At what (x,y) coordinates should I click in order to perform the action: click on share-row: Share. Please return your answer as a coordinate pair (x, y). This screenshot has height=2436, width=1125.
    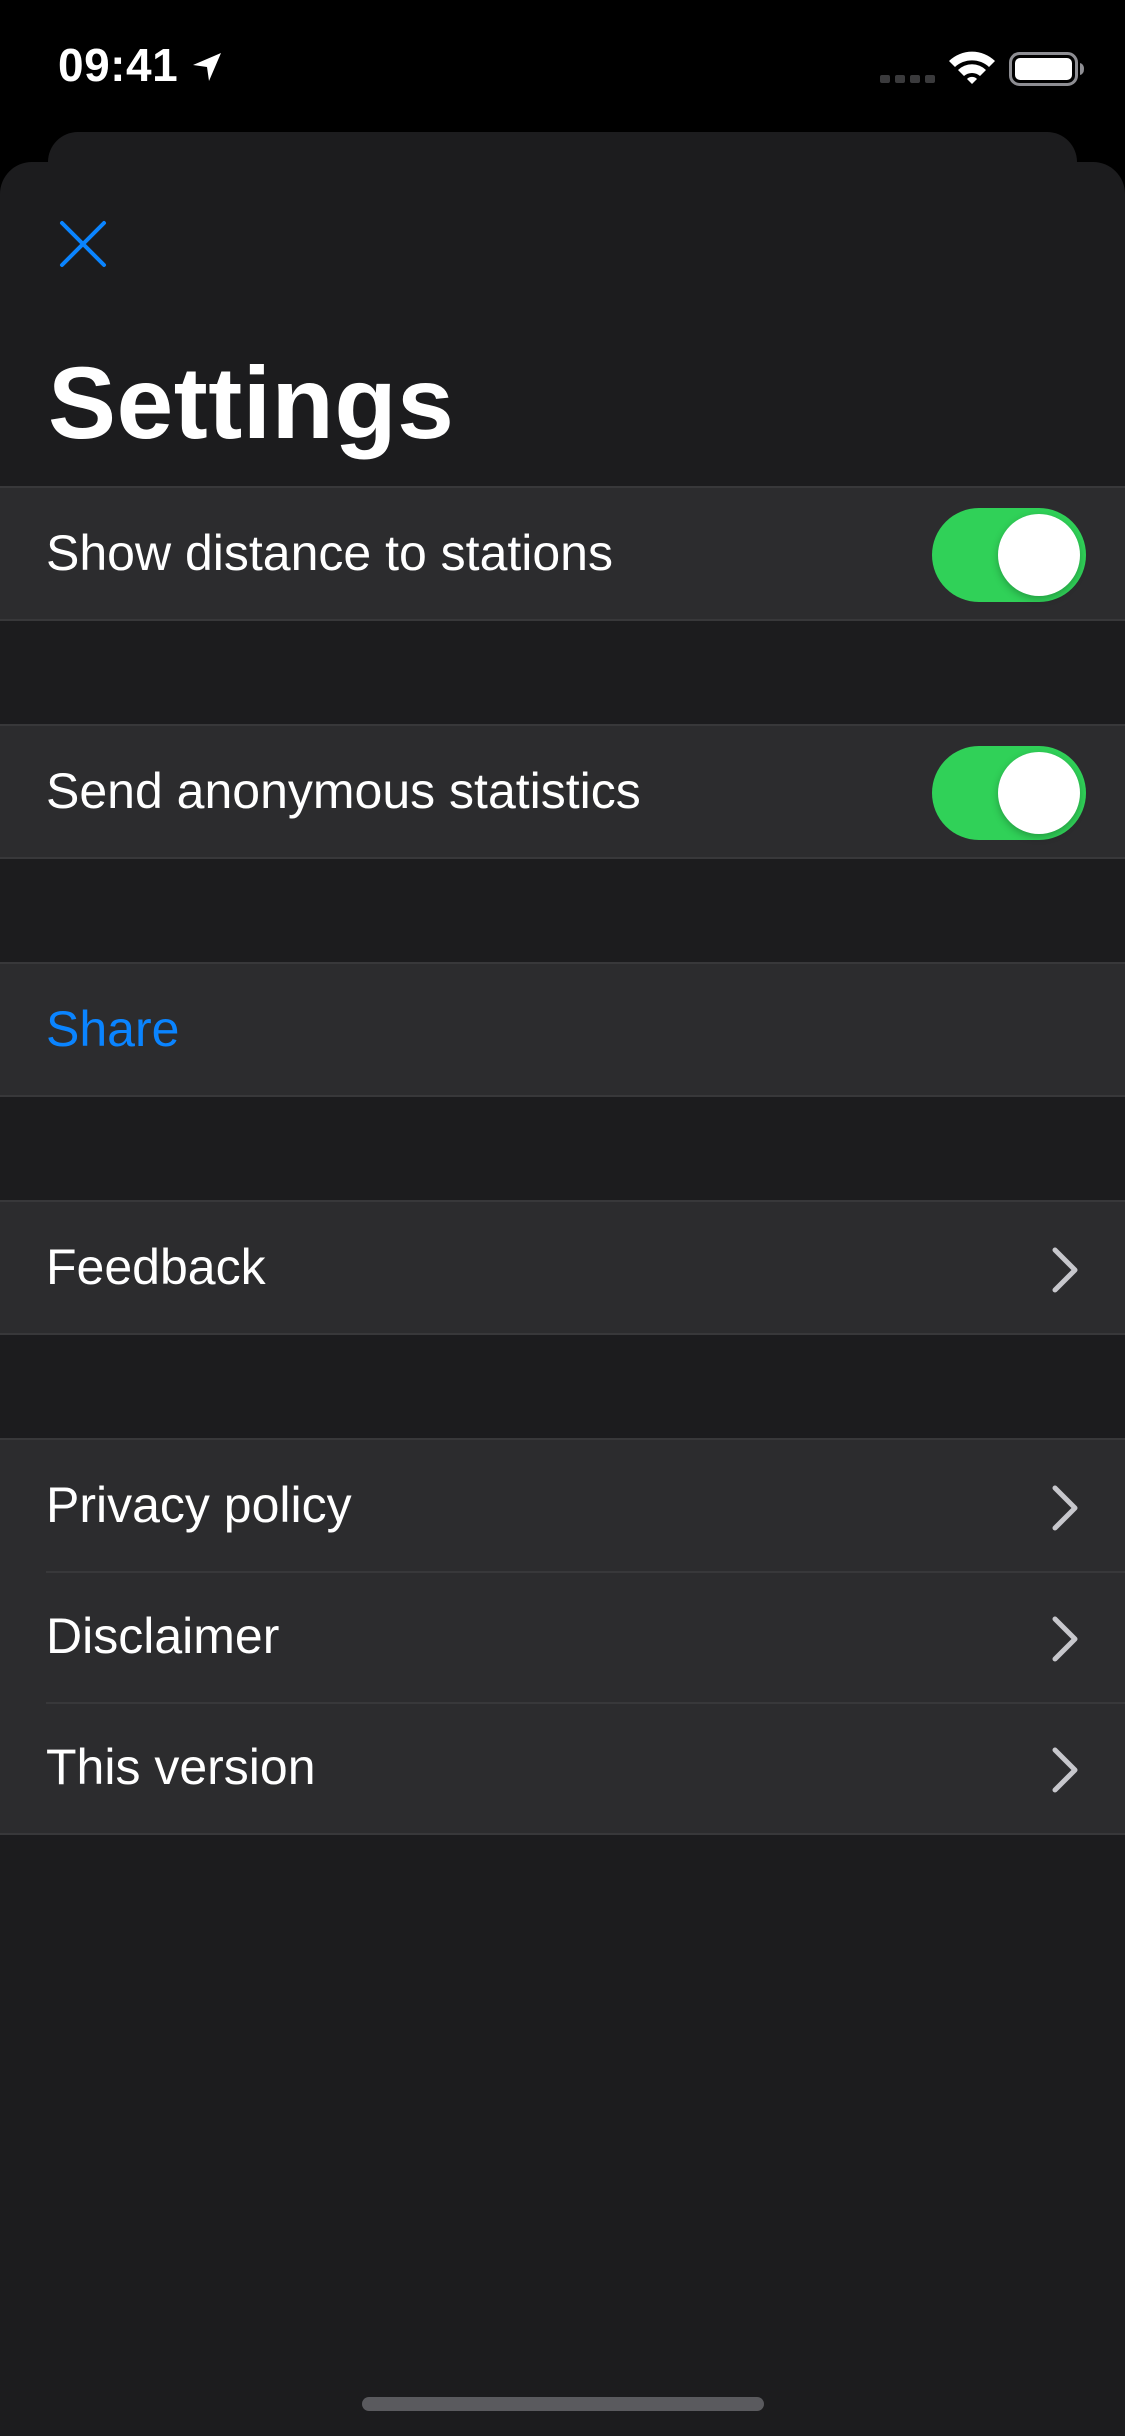
    Looking at the image, I should click on (562, 1029).